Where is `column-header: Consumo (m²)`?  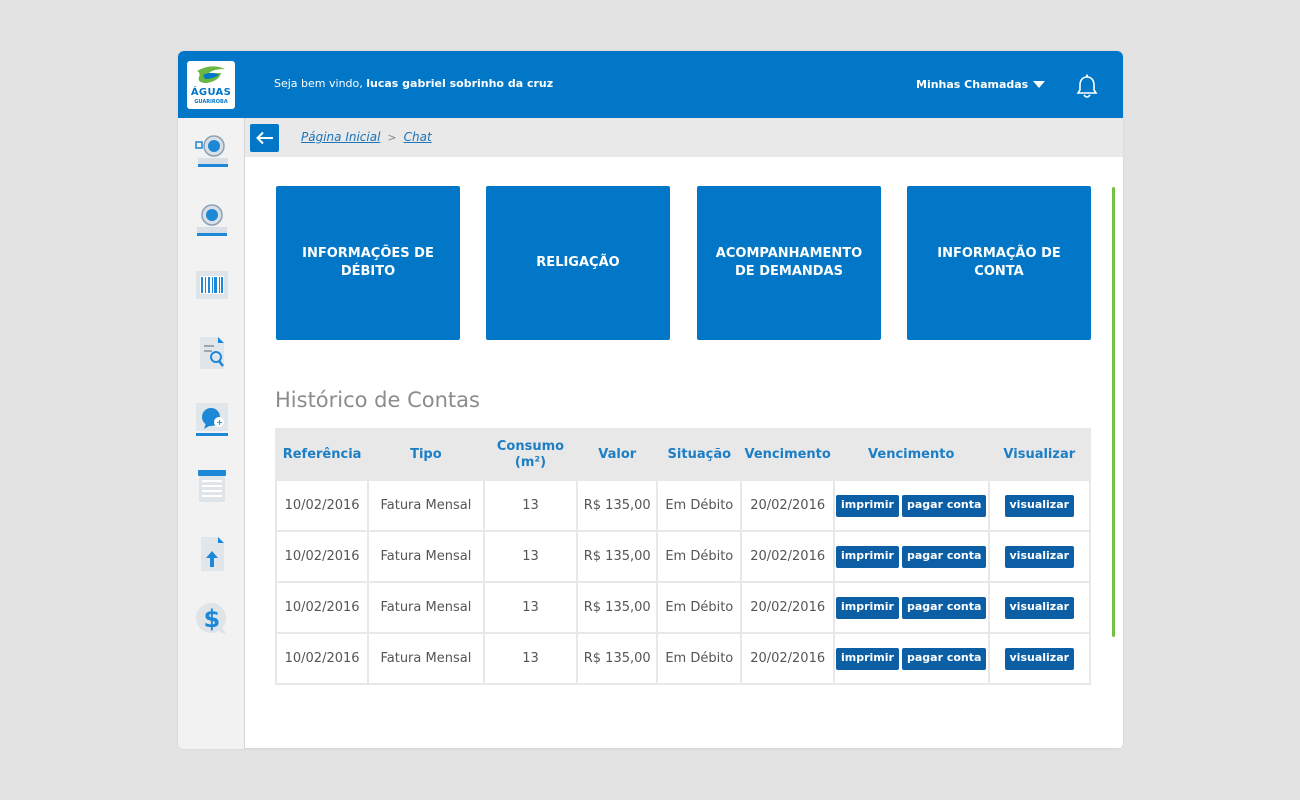 column-header: Consumo (m²) is located at coordinates (530, 454).